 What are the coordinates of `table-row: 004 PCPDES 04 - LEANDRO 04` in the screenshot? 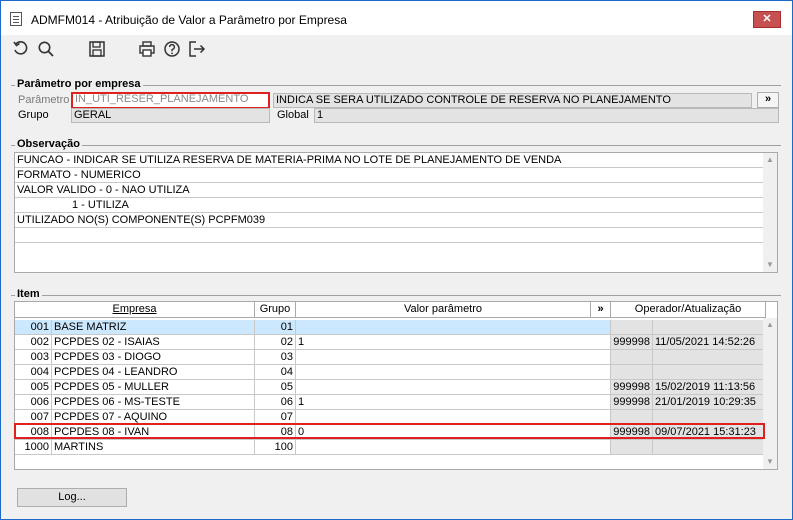 It's located at (390, 372).